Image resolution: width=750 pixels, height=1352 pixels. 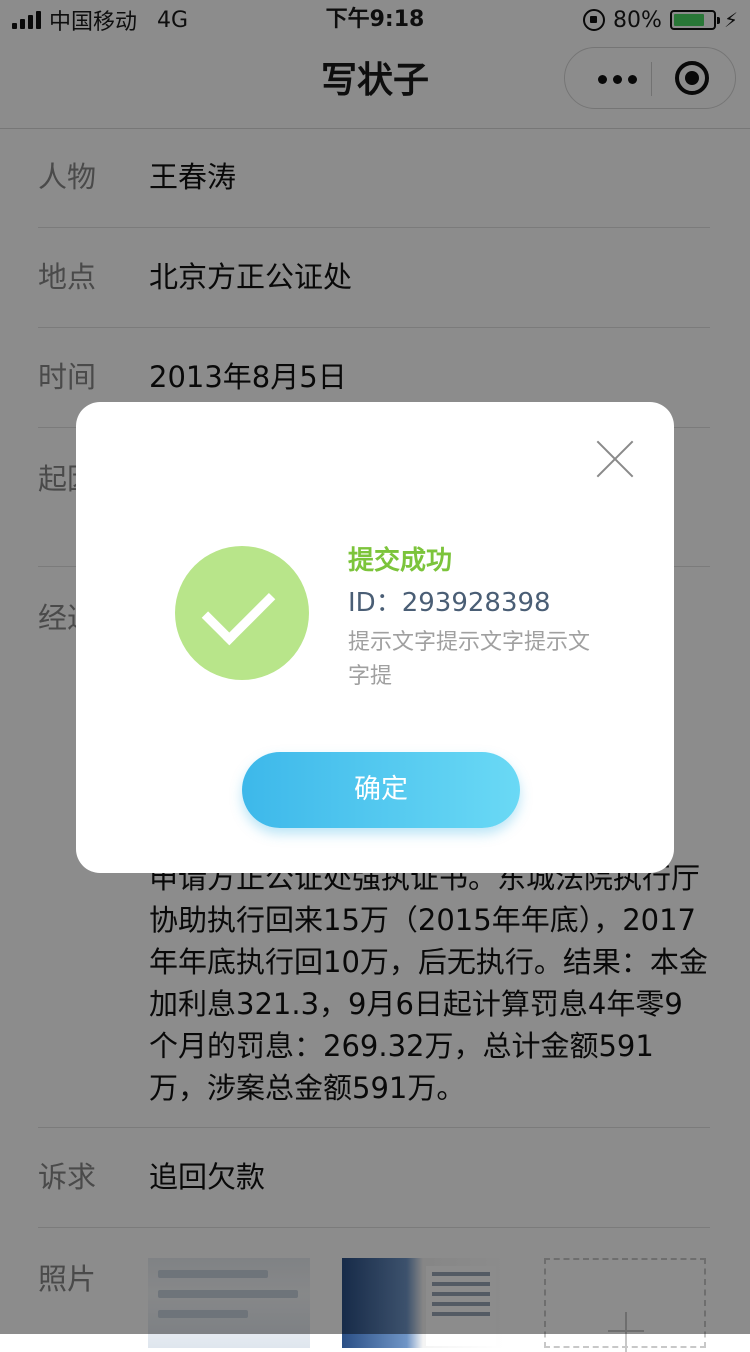 What do you see at coordinates (615, 459) in the screenshot?
I see `close-icon` at bounding box center [615, 459].